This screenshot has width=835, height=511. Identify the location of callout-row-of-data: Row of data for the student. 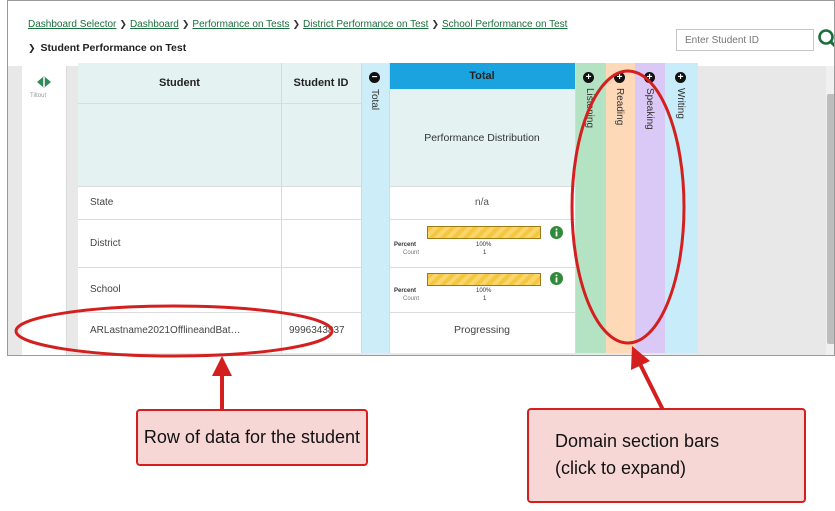
(252, 437).